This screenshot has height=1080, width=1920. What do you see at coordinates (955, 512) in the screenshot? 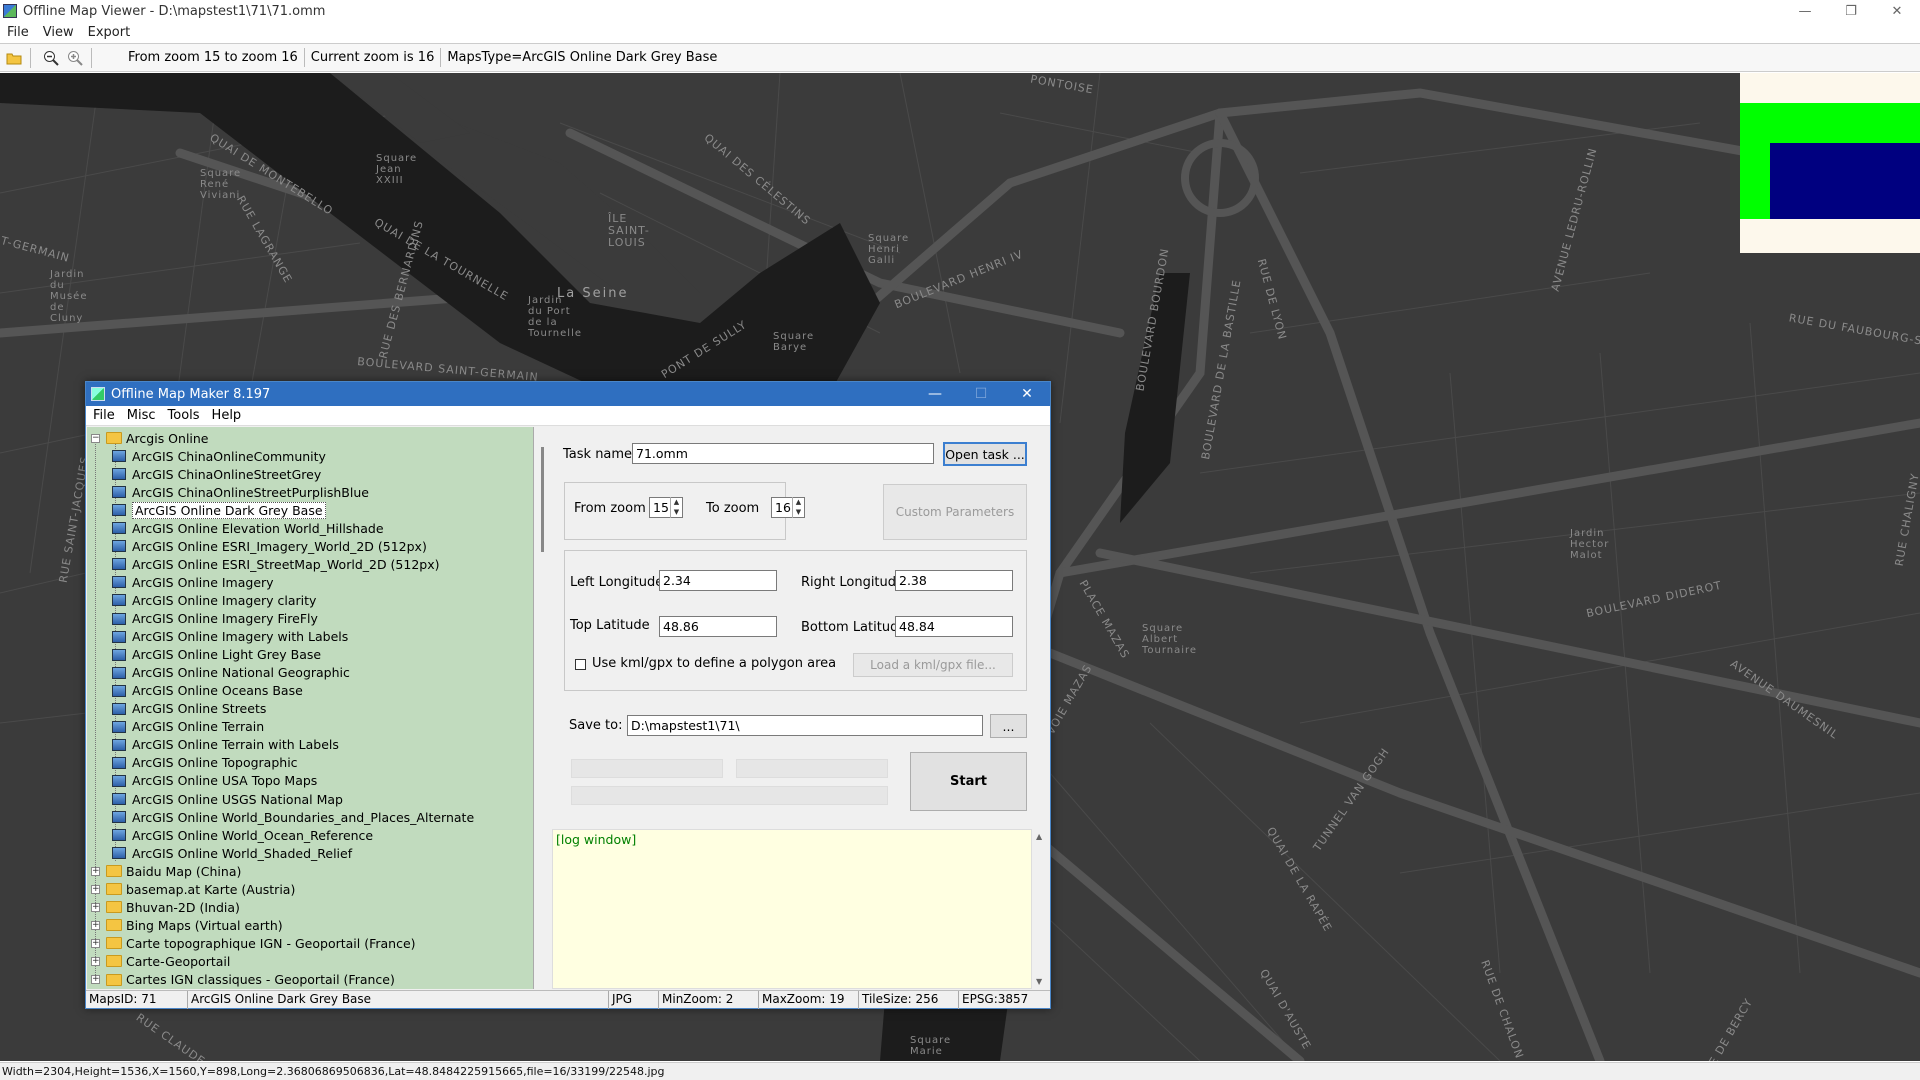
I see `custom-parameters-button: Custom Parameters` at bounding box center [955, 512].